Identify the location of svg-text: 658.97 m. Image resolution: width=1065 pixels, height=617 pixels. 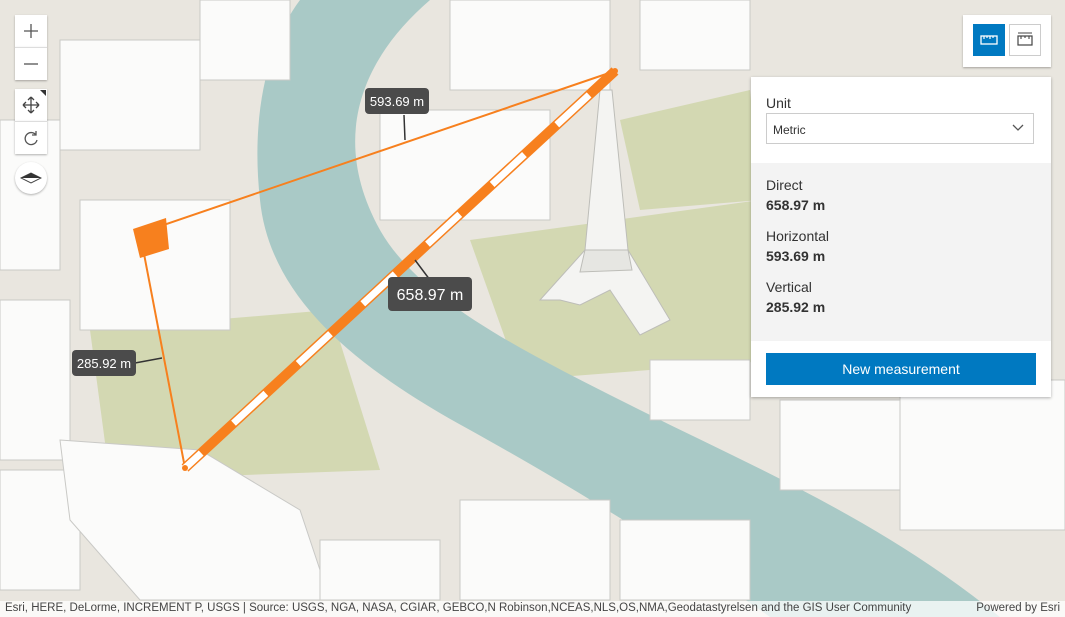
(430, 295).